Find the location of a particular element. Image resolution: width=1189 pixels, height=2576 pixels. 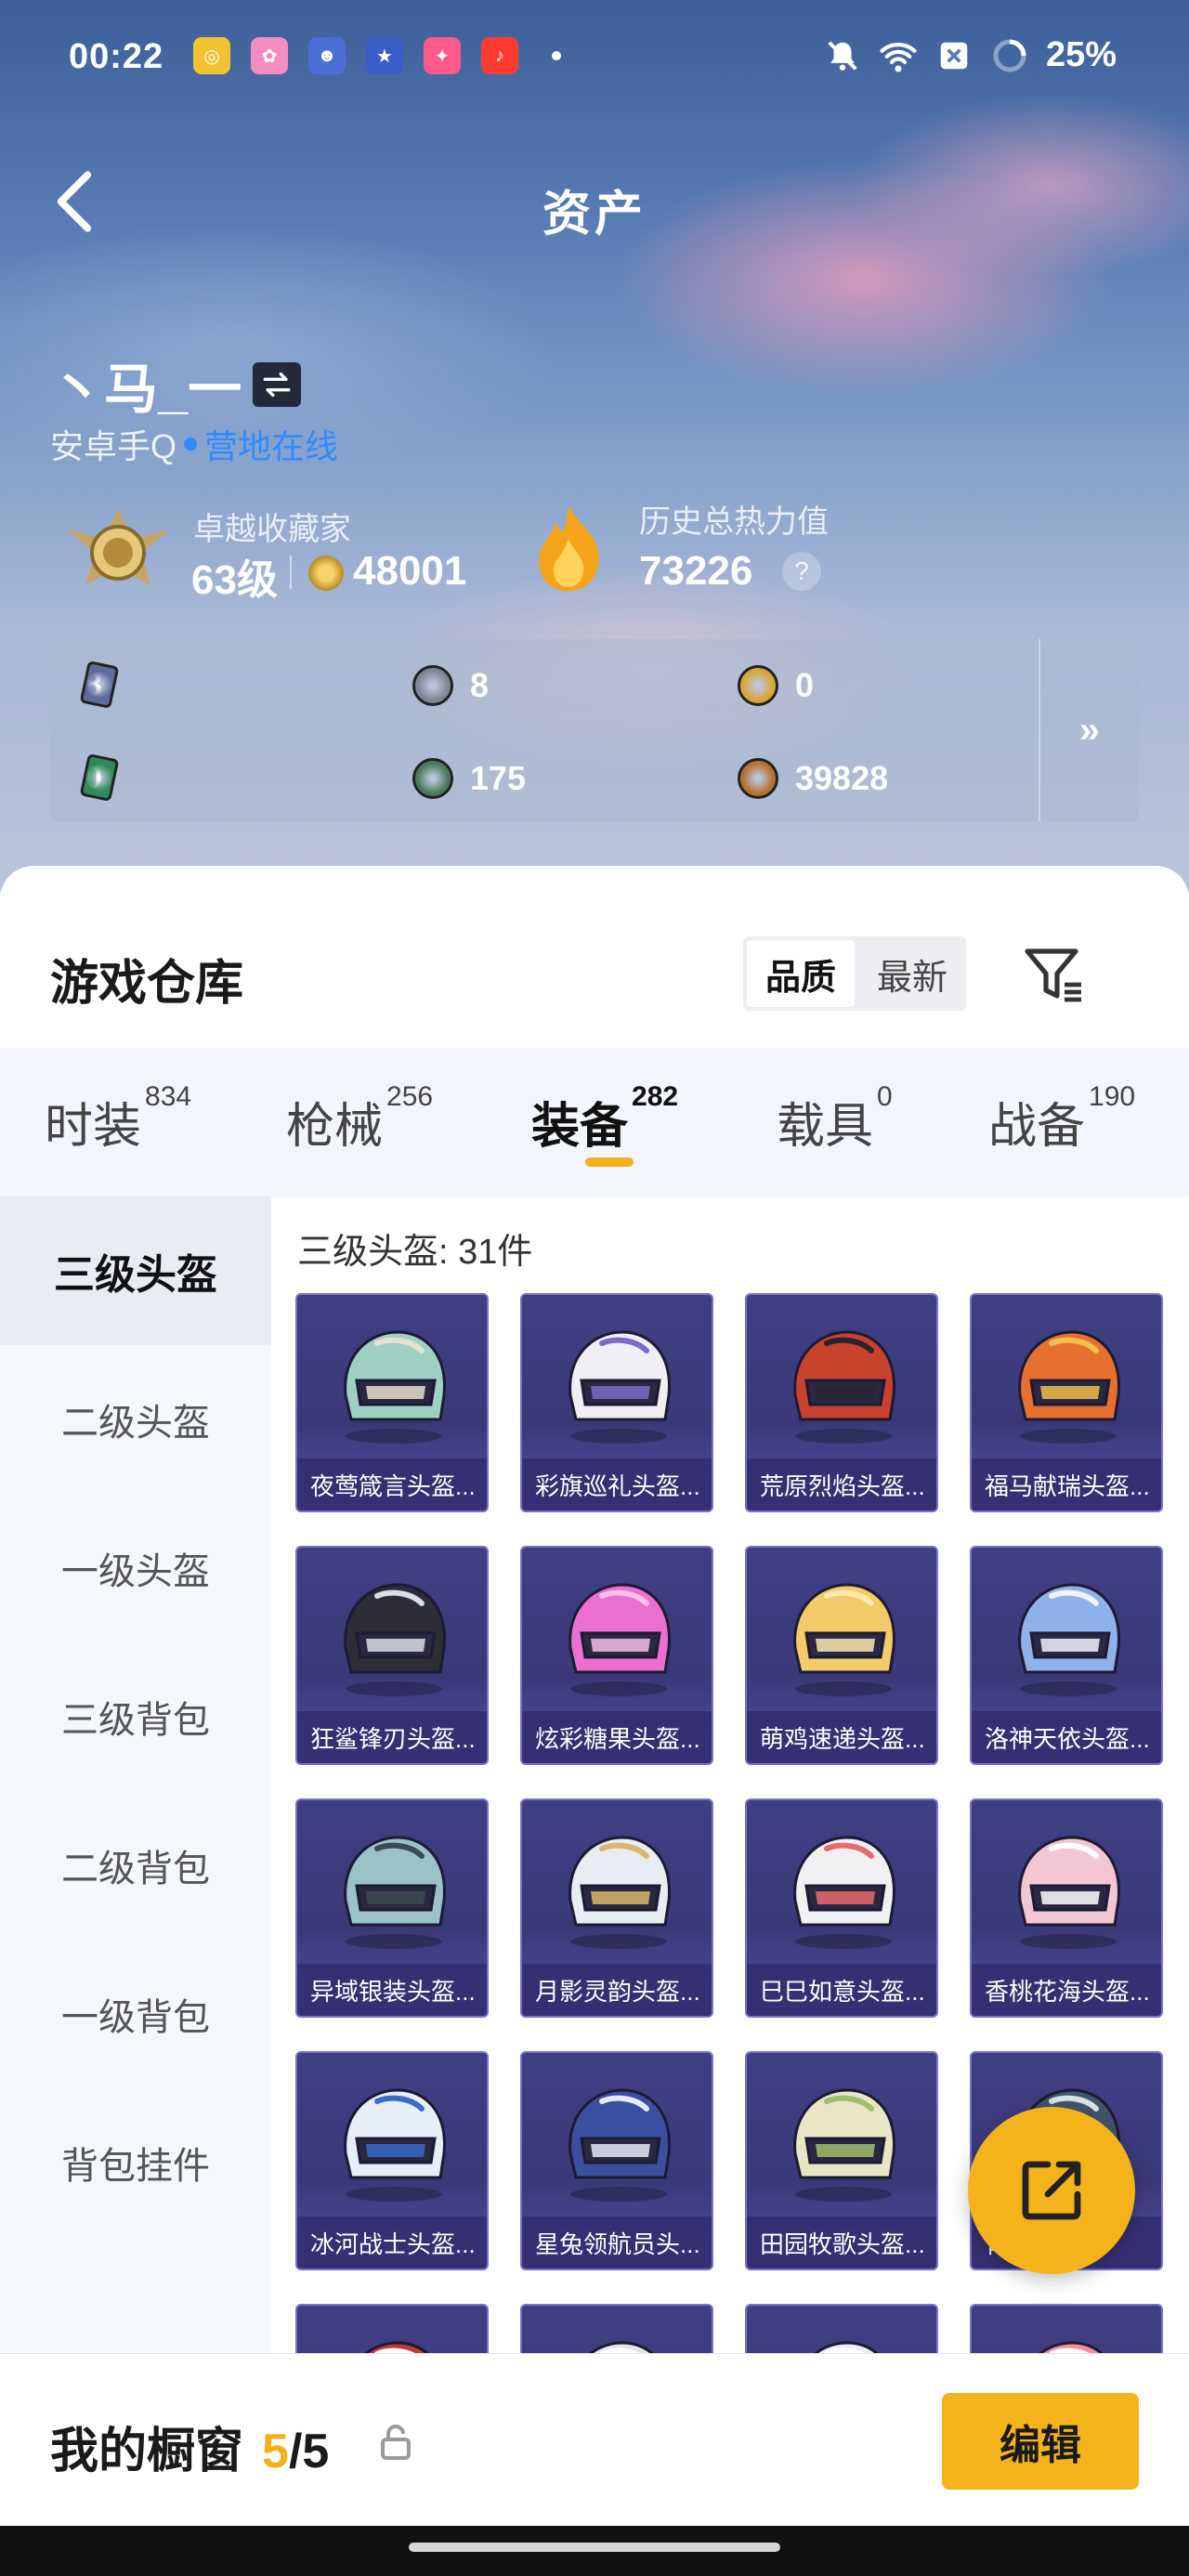

status-right: 25% is located at coordinates (970, 55).